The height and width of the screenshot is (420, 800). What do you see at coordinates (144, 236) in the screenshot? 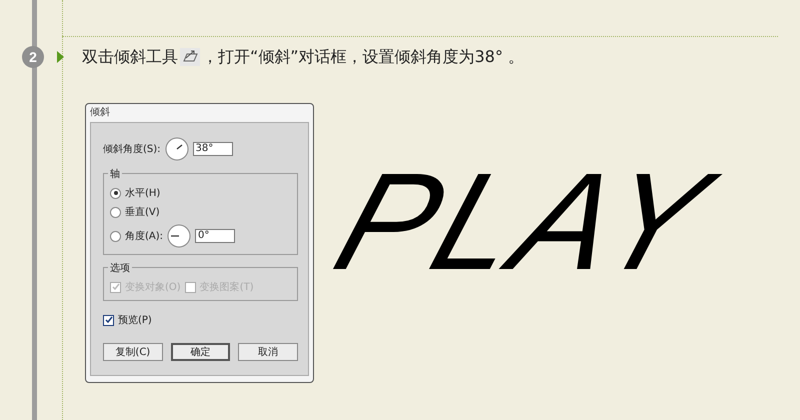
I see `radio-label: 角度(A):` at bounding box center [144, 236].